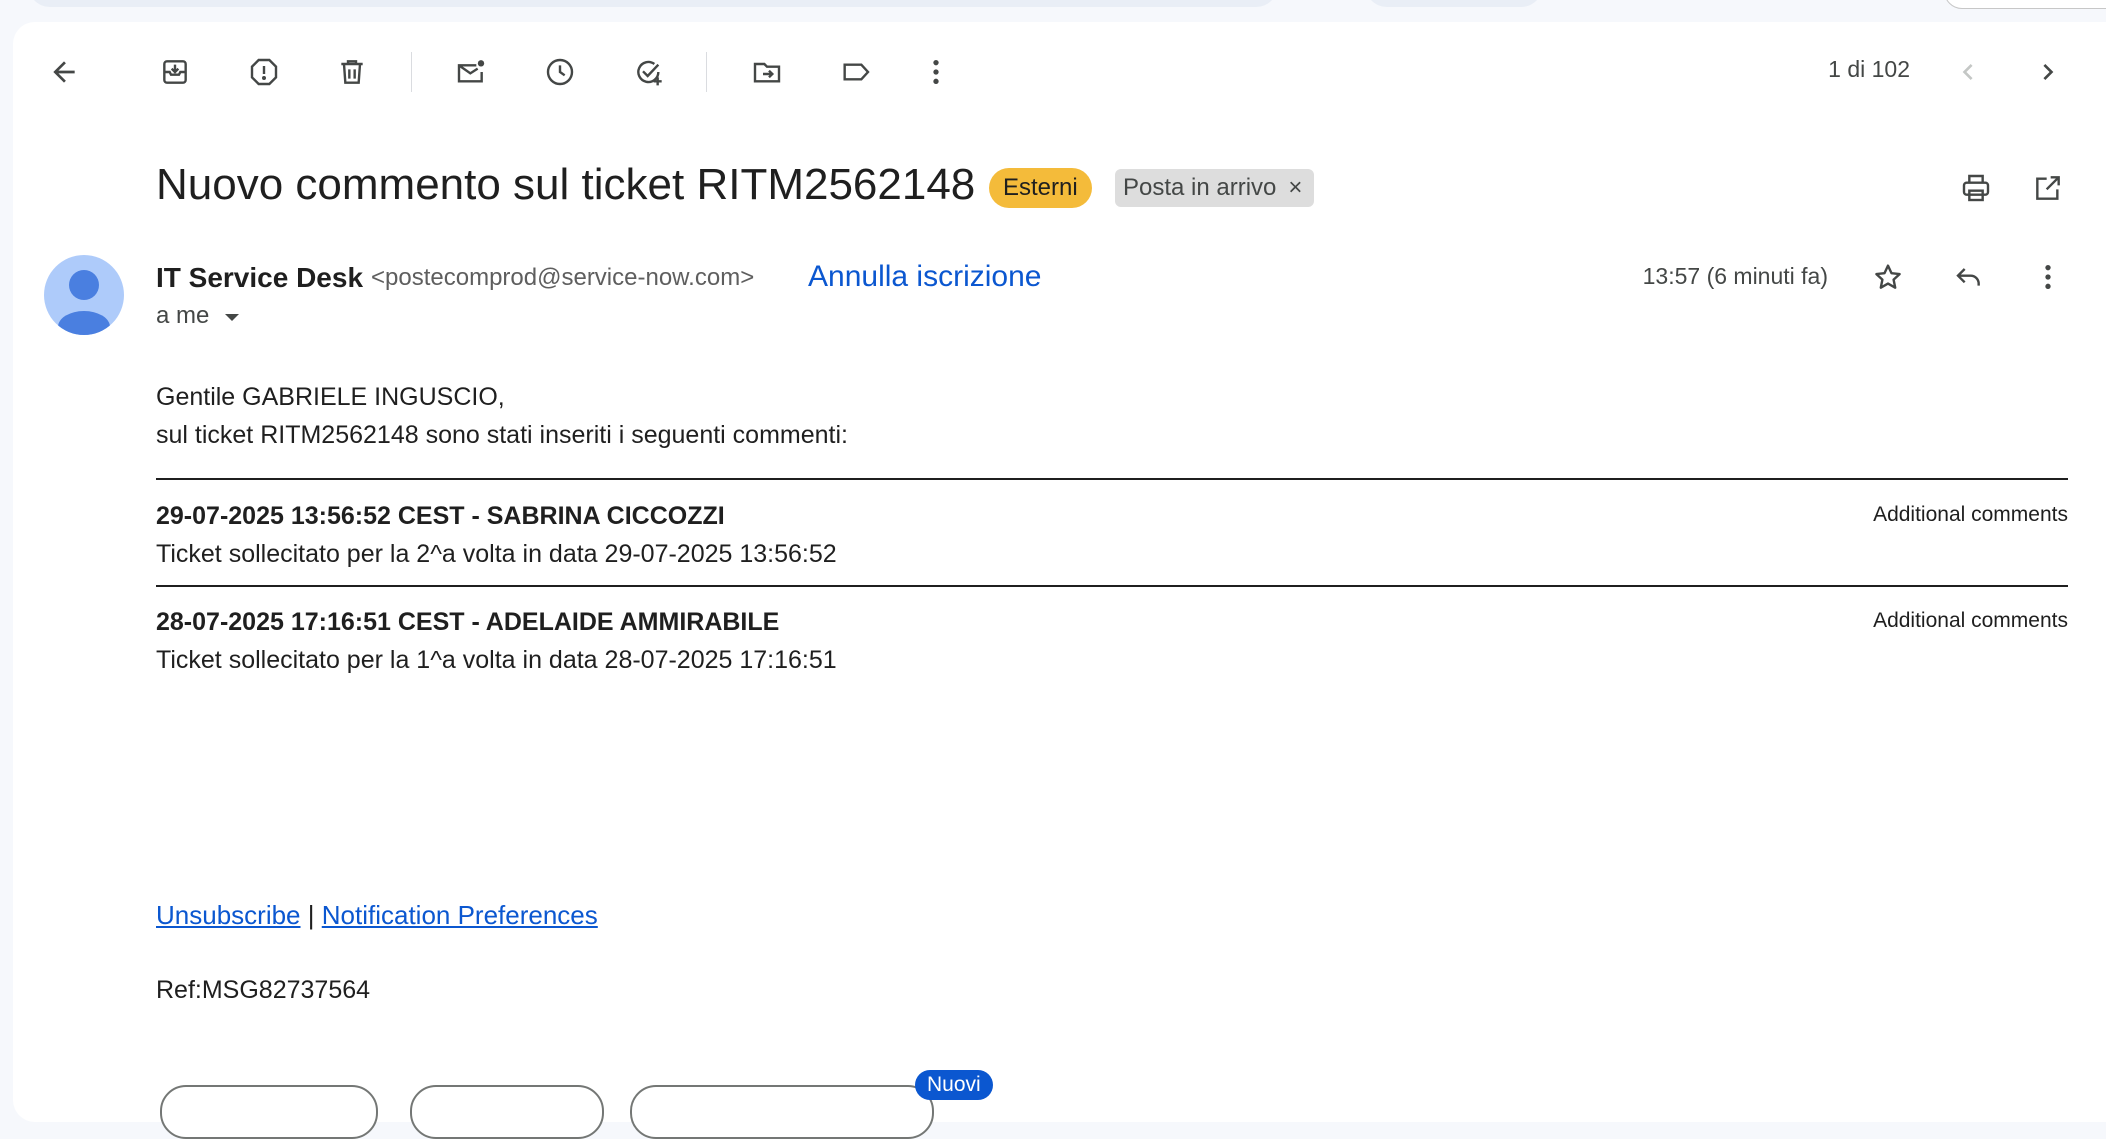  What do you see at coordinates (507, 1112) in the screenshot?
I see `forward-button` at bounding box center [507, 1112].